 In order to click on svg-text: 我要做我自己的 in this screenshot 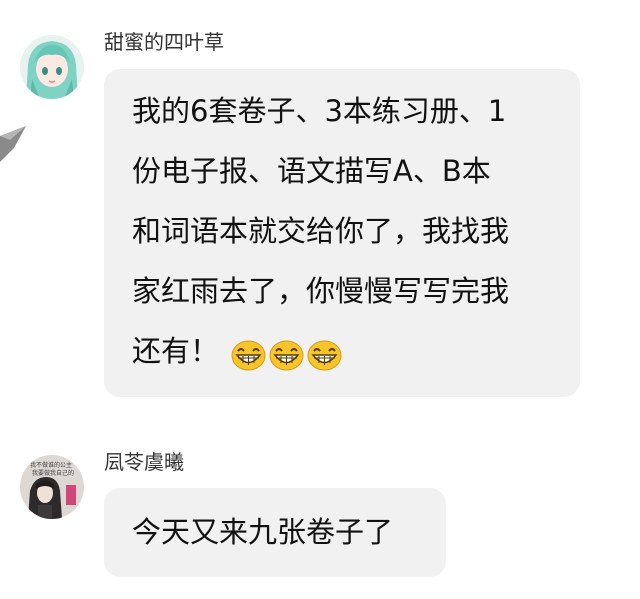, I will do `click(53, 473)`.